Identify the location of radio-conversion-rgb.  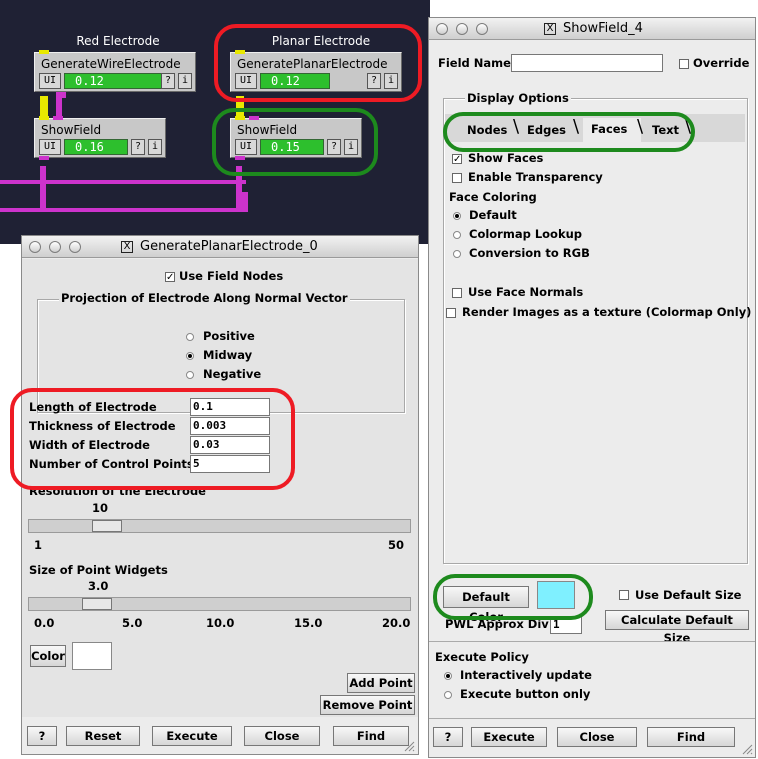
(457, 254).